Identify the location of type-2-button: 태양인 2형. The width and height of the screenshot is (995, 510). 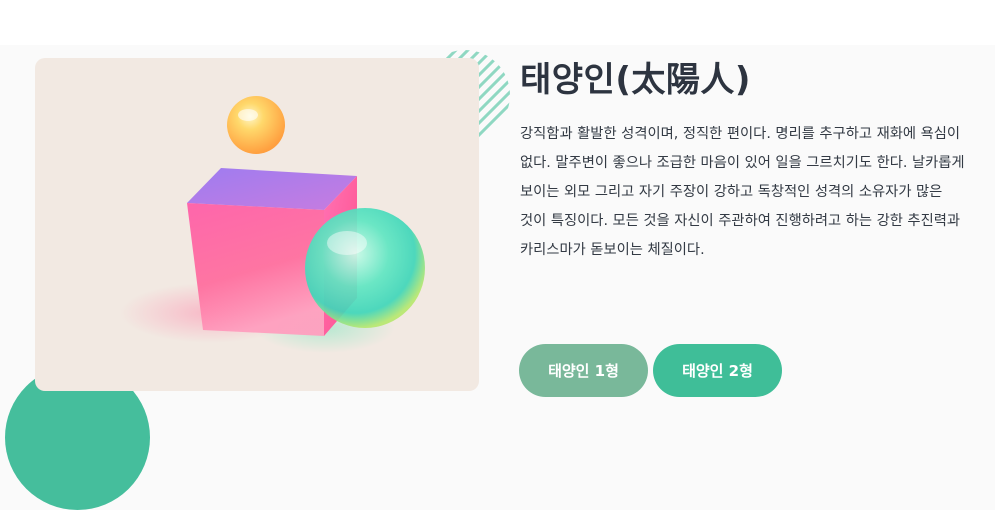
(717, 370).